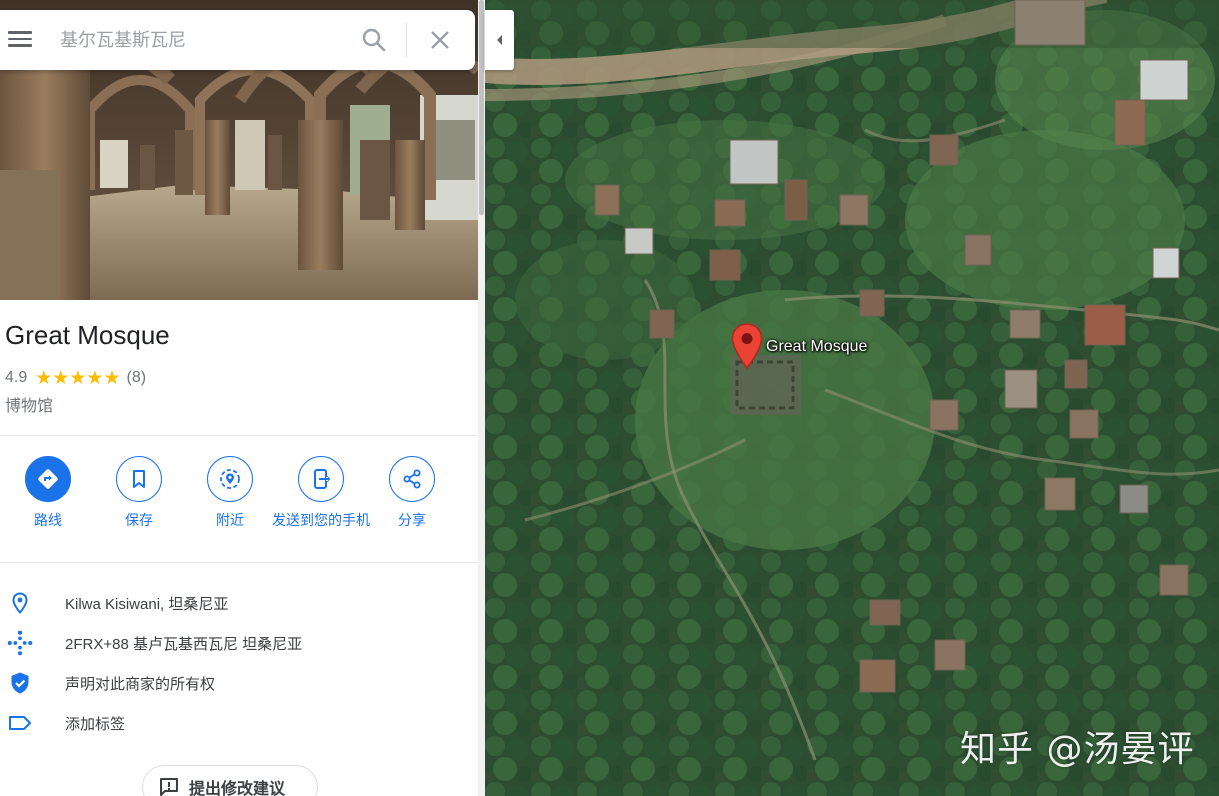 Image resolution: width=1219 pixels, height=796 pixels. What do you see at coordinates (481, 107) in the screenshot?
I see `panel-scrollbar-thumb` at bounding box center [481, 107].